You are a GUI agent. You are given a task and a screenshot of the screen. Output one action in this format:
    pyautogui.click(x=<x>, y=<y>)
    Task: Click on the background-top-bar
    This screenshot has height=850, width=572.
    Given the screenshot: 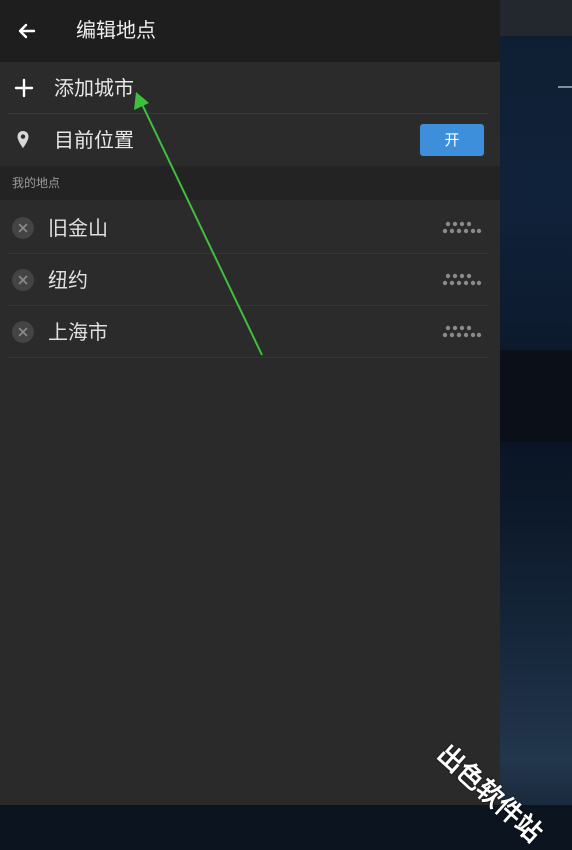 What is the action you would take?
    pyautogui.click(x=536, y=18)
    